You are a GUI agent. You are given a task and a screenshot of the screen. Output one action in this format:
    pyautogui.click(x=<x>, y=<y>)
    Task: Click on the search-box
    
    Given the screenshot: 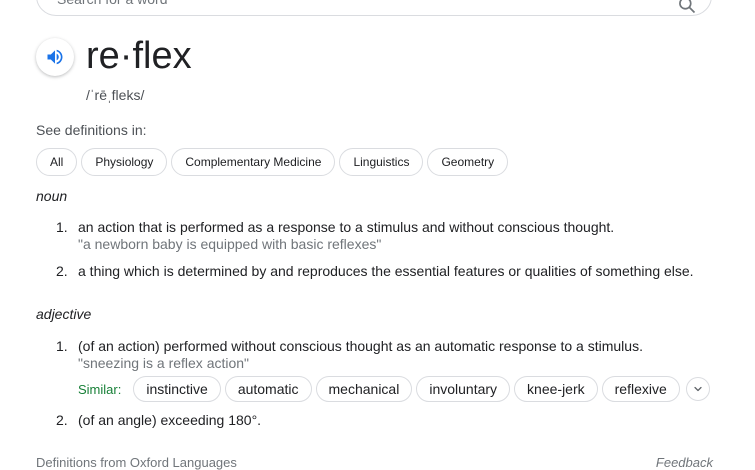 What is the action you would take?
    pyautogui.click(x=374, y=8)
    